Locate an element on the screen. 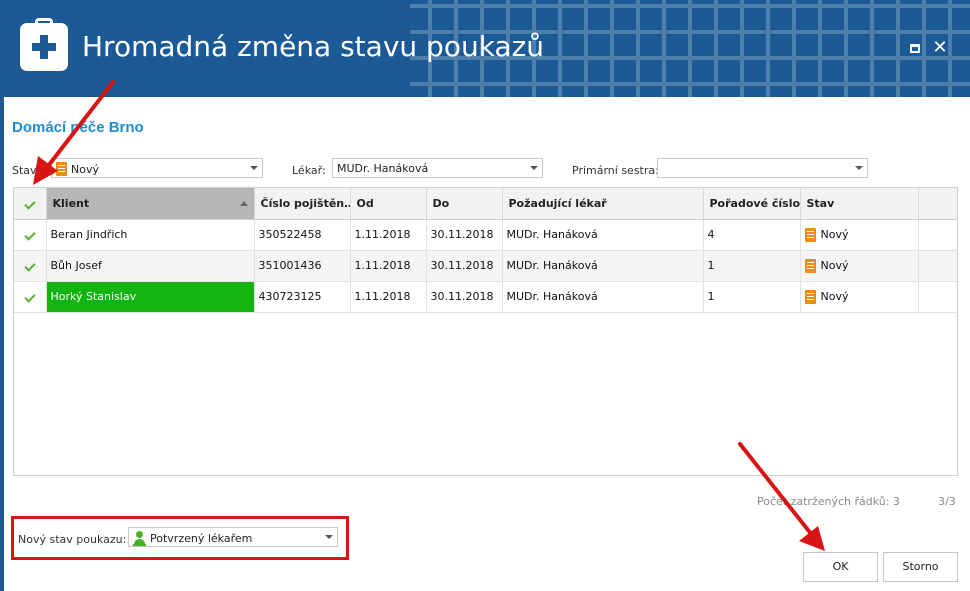 The image size is (970, 591). stav-select-value: Nový is located at coordinates (85, 169).